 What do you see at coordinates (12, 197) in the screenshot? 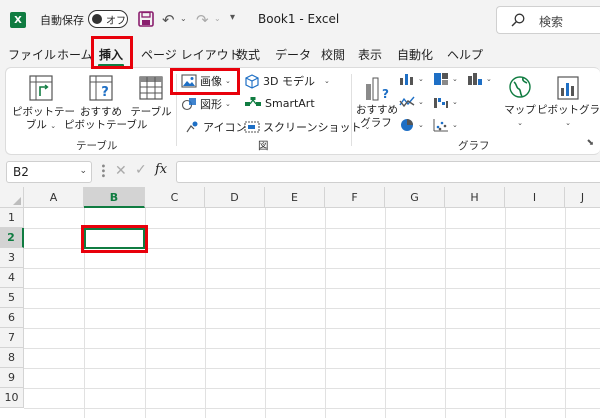
I see `select-all-button` at bounding box center [12, 197].